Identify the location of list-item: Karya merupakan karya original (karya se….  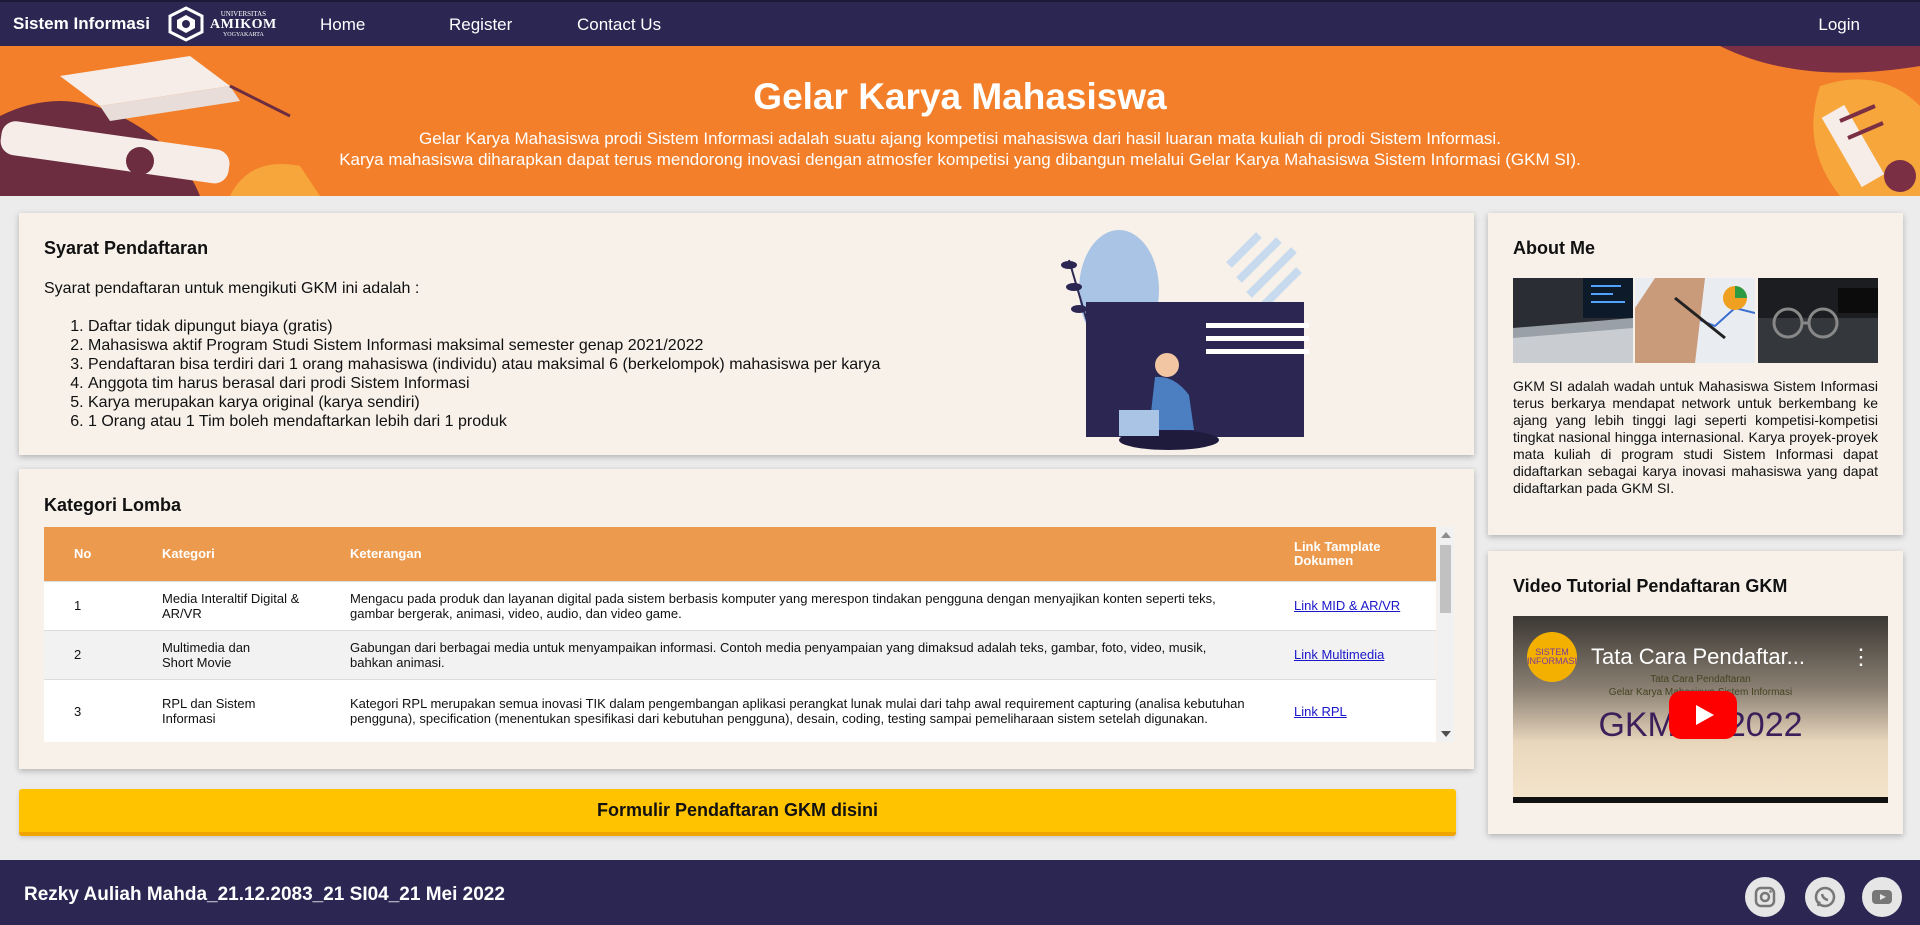
(484, 402).